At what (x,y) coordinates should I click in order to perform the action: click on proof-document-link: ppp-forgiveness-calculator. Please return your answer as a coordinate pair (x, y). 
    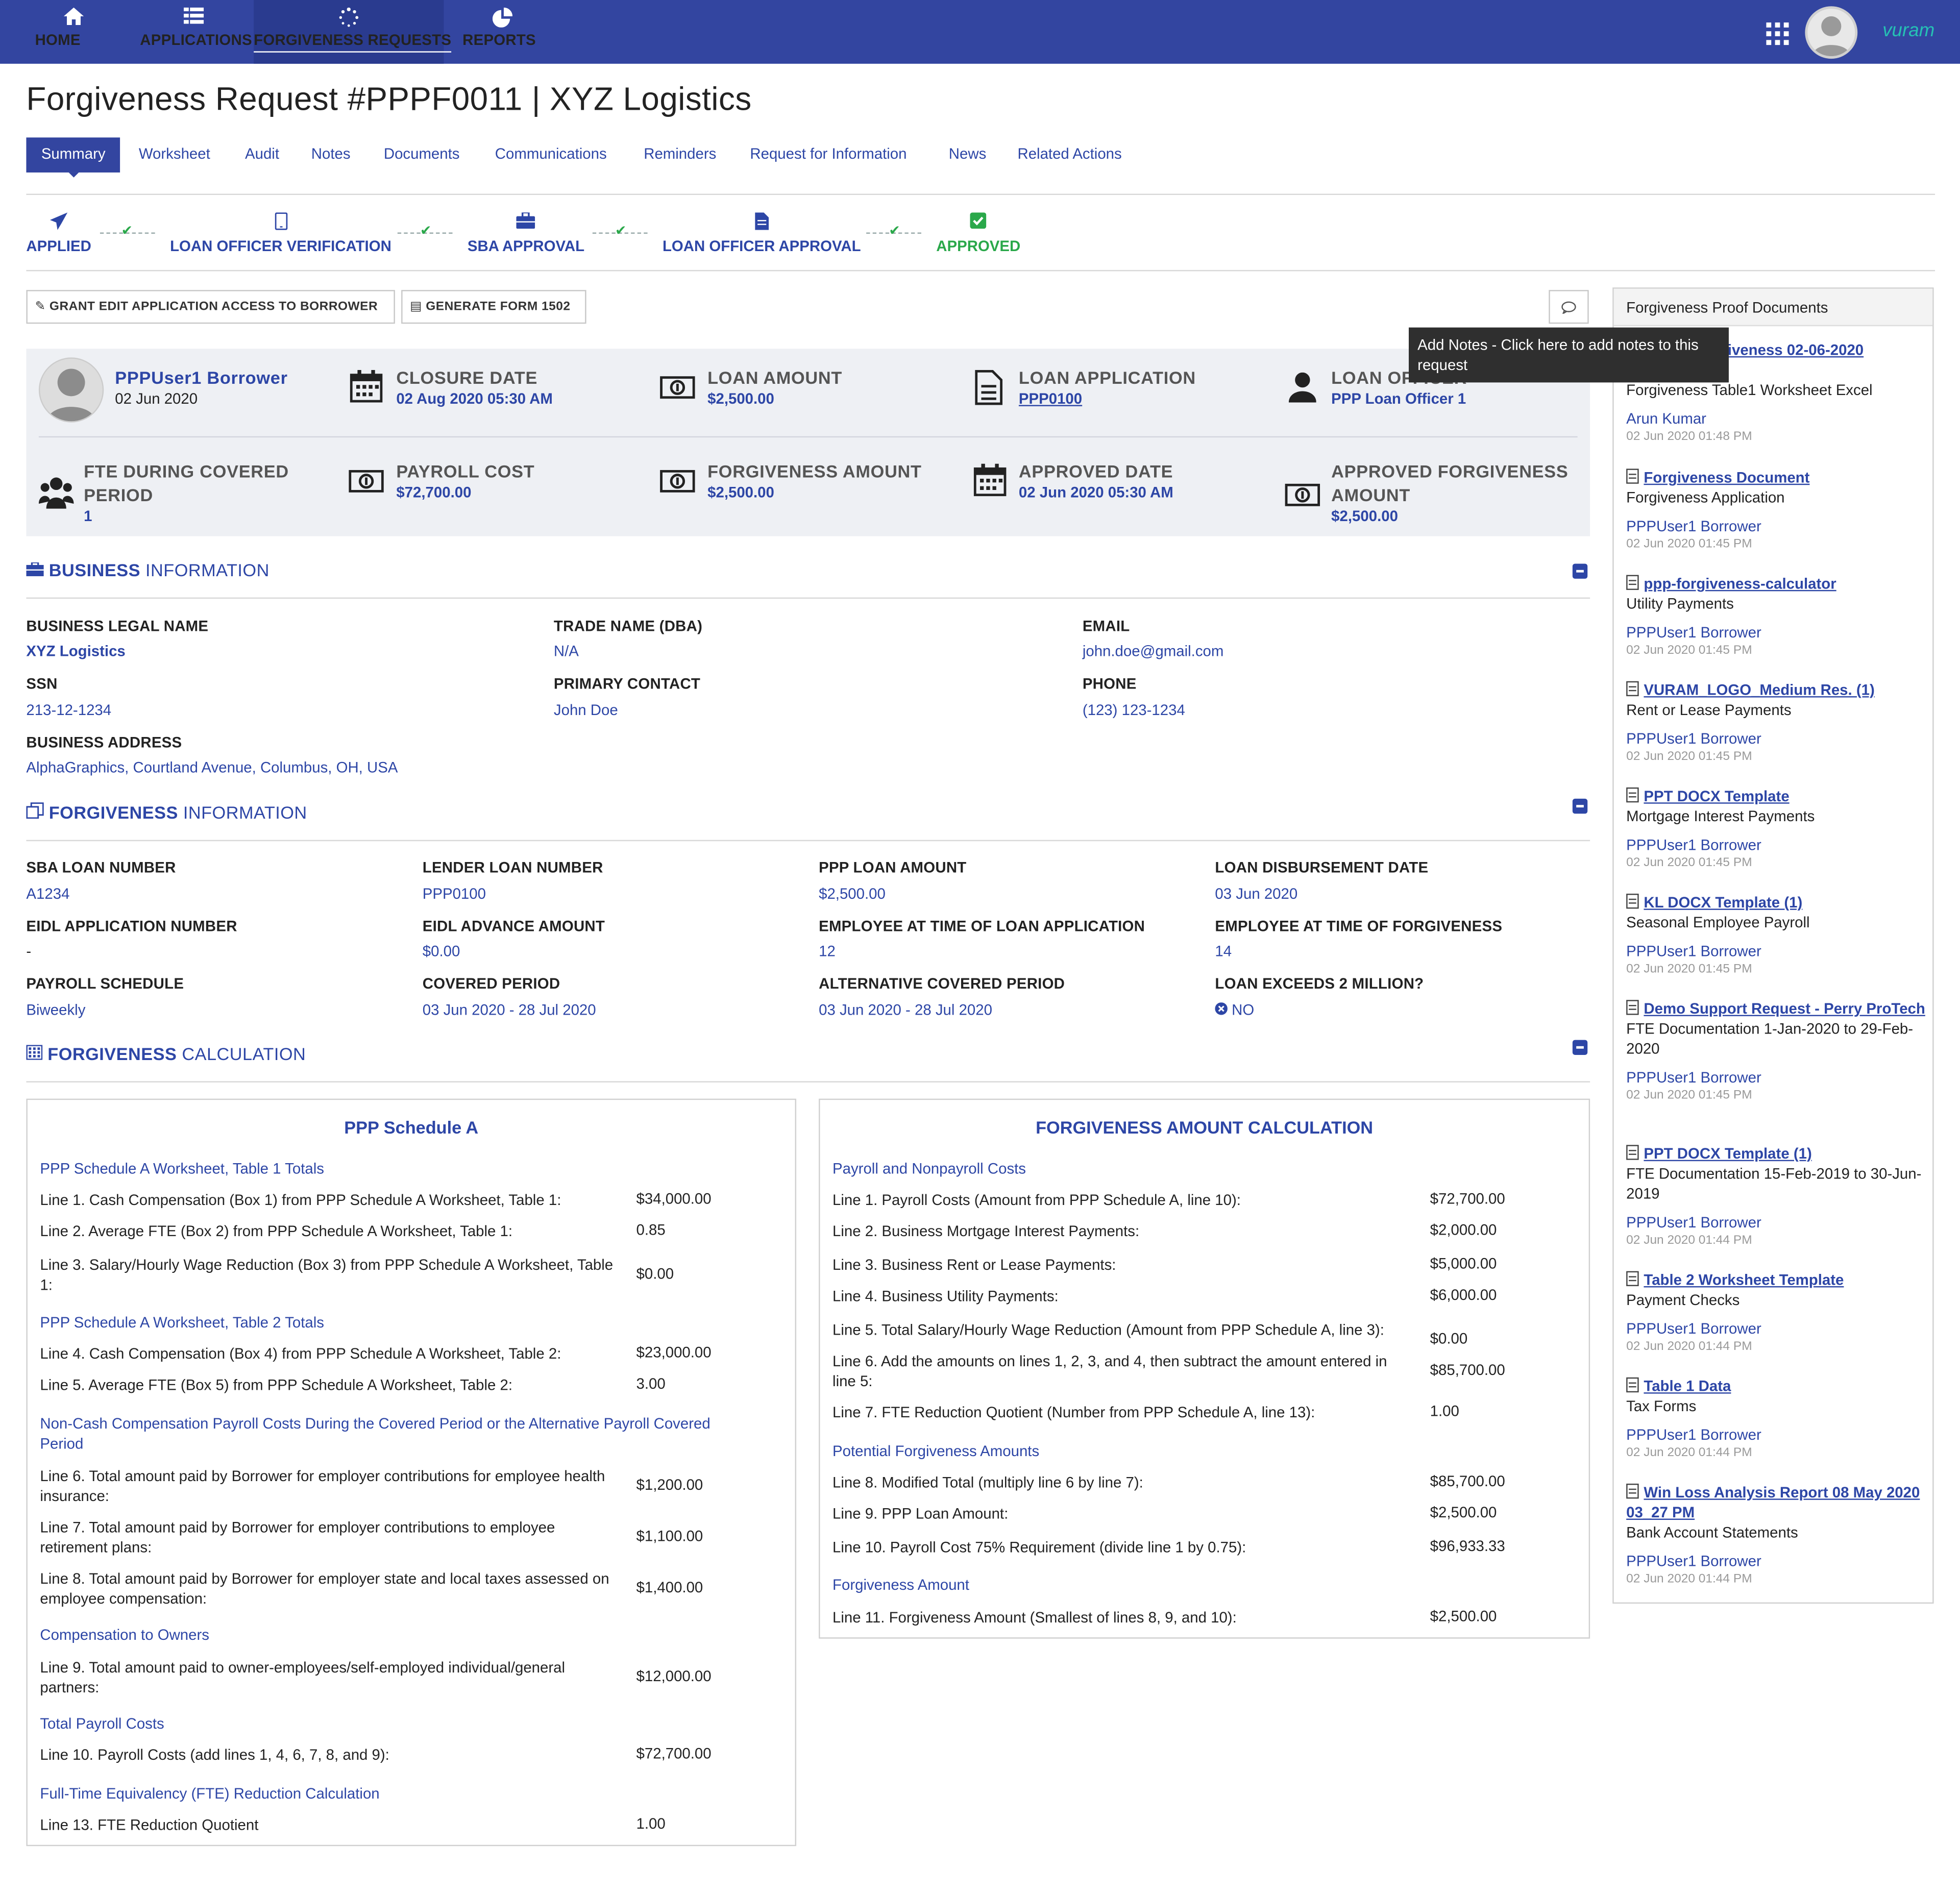
    Looking at the image, I should click on (1776, 584).